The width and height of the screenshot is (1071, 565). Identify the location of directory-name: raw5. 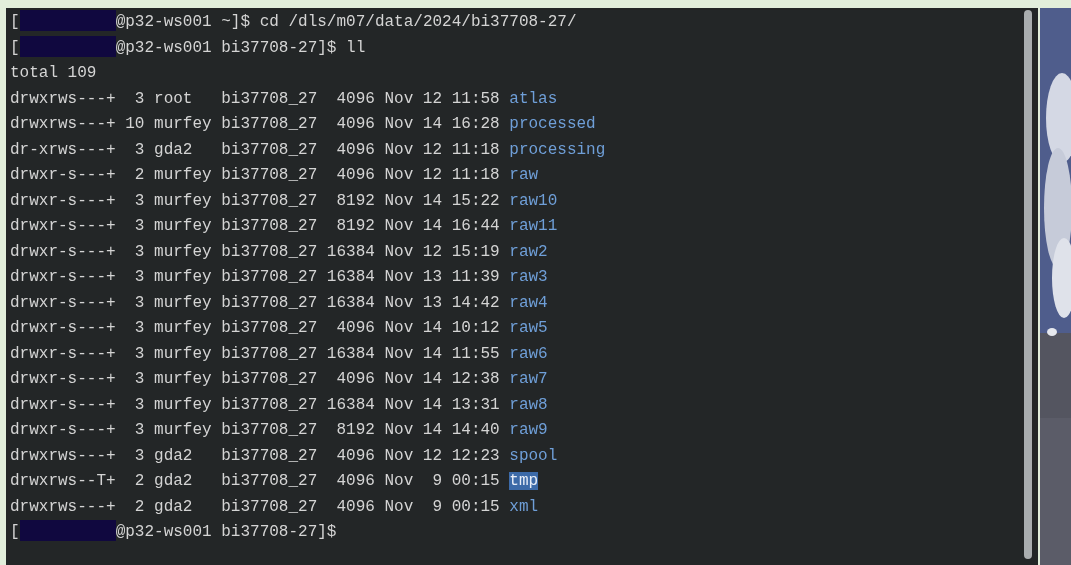
(528, 328).